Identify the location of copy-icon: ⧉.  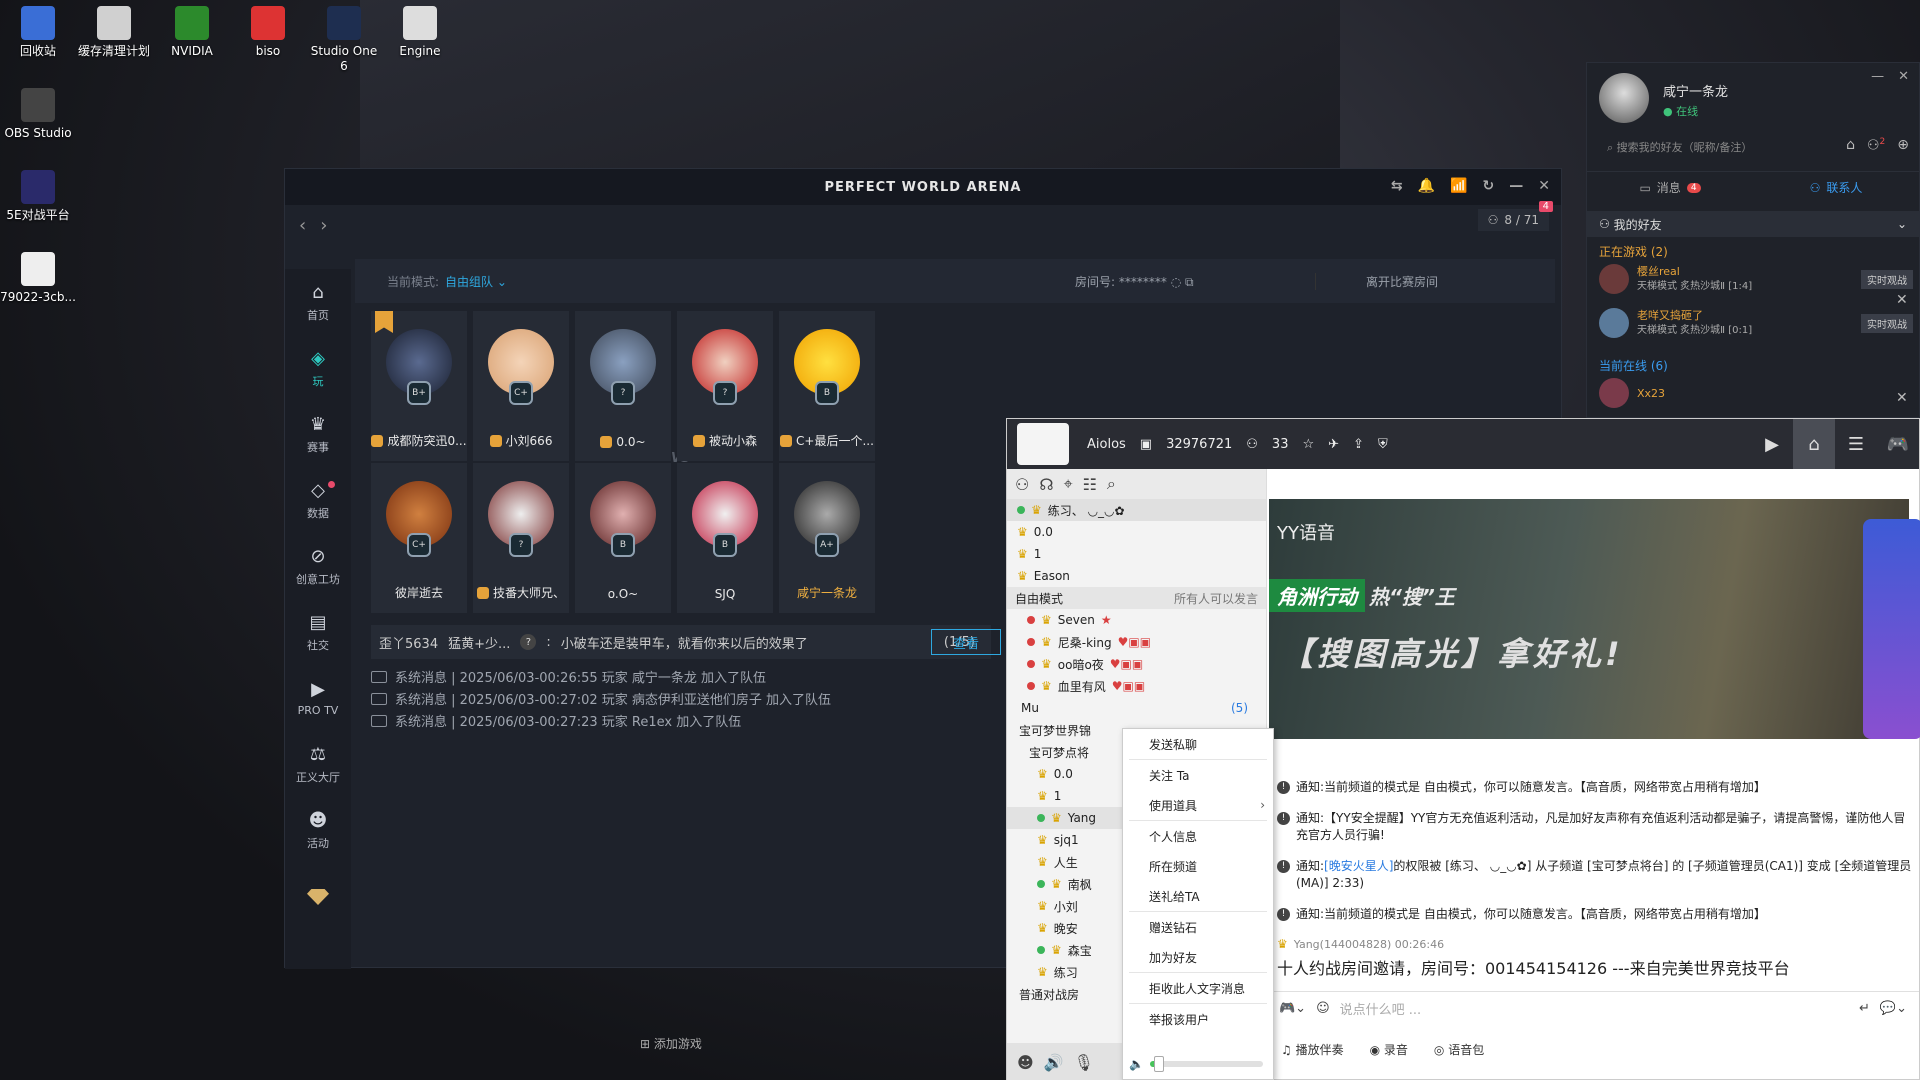
(1189, 282).